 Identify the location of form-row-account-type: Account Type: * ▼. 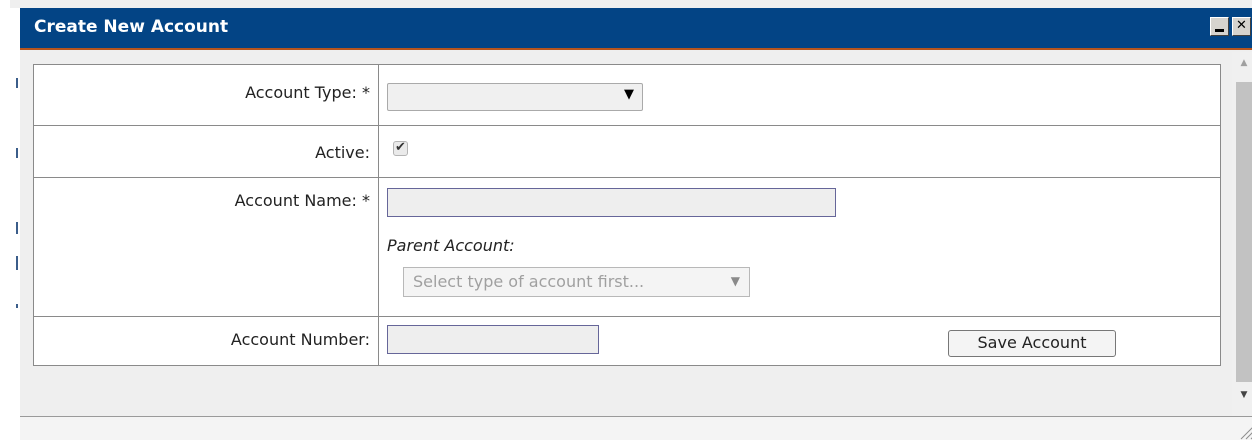
(627, 95).